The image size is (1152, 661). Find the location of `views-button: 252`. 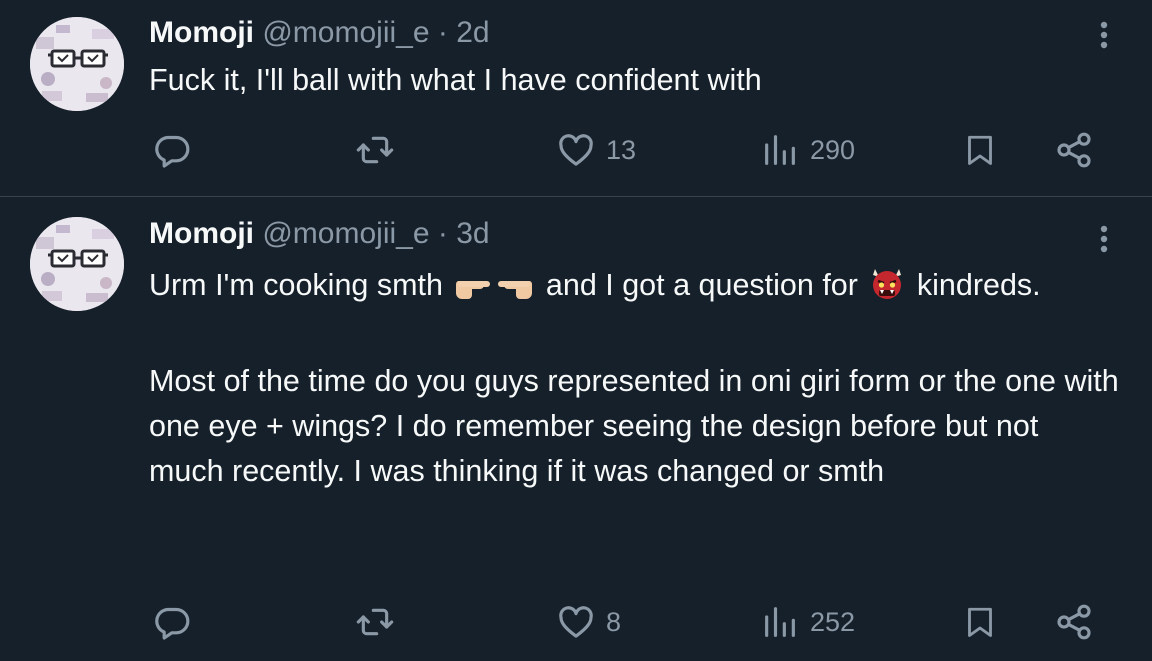

views-button: 252 is located at coordinates (807, 622).